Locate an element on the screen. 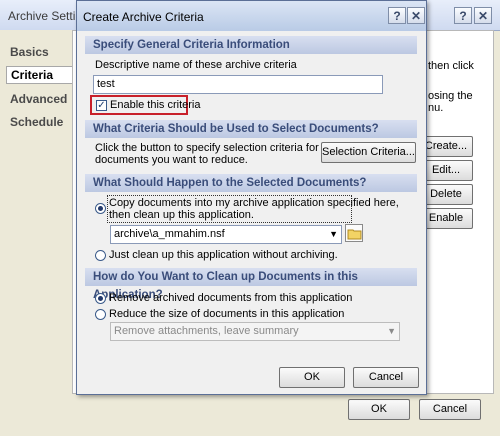 The height and width of the screenshot is (436, 500). enable-criteria-checkbox: ✓ is located at coordinates (101, 105).